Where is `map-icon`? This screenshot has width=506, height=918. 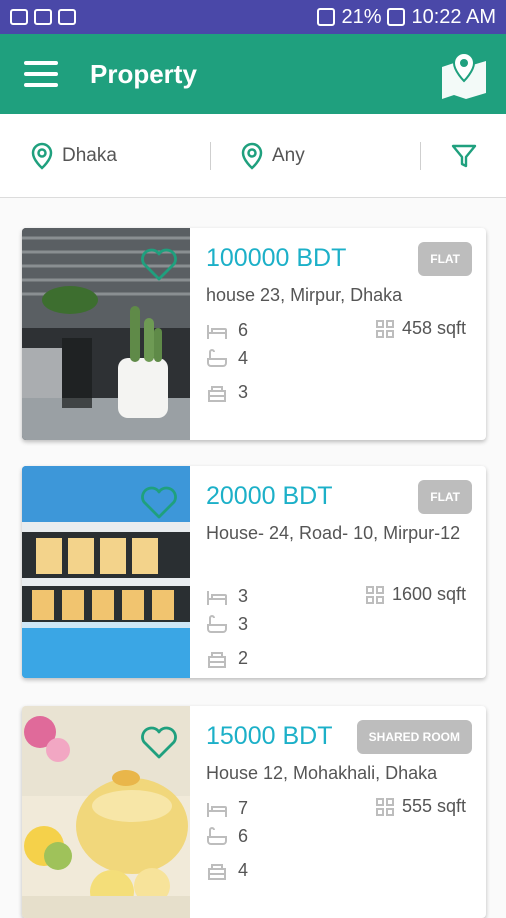
map-icon is located at coordinates (464, 74).